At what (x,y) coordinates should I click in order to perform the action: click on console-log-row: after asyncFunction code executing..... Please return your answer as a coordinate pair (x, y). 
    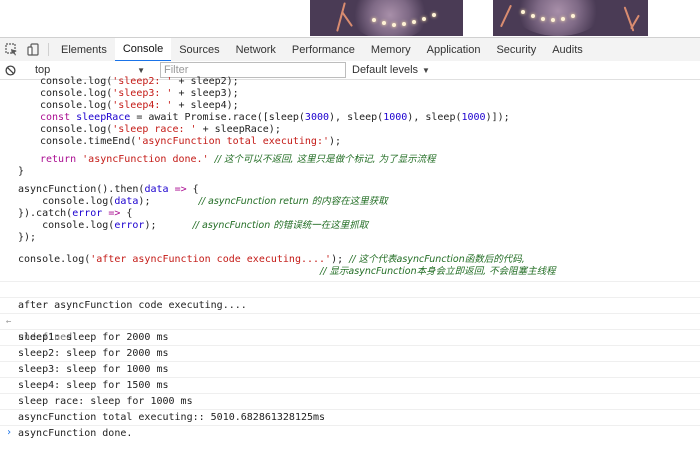
    Looking at the image, I should click on (350, 296).